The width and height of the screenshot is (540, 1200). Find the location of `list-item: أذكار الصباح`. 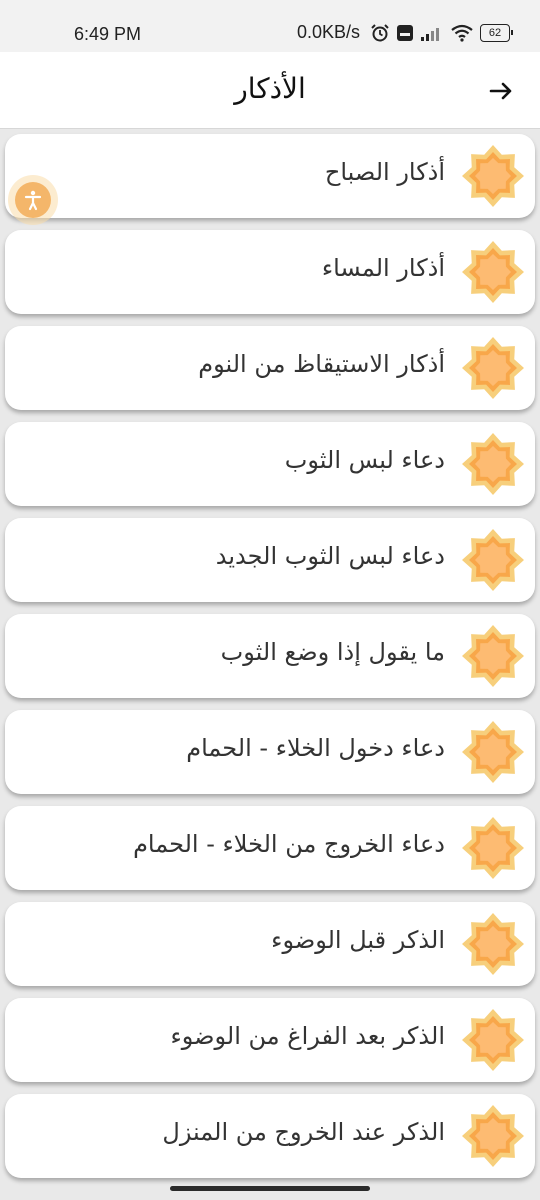

list-item: أذكار الصباح is located at coordinates (270, 176).